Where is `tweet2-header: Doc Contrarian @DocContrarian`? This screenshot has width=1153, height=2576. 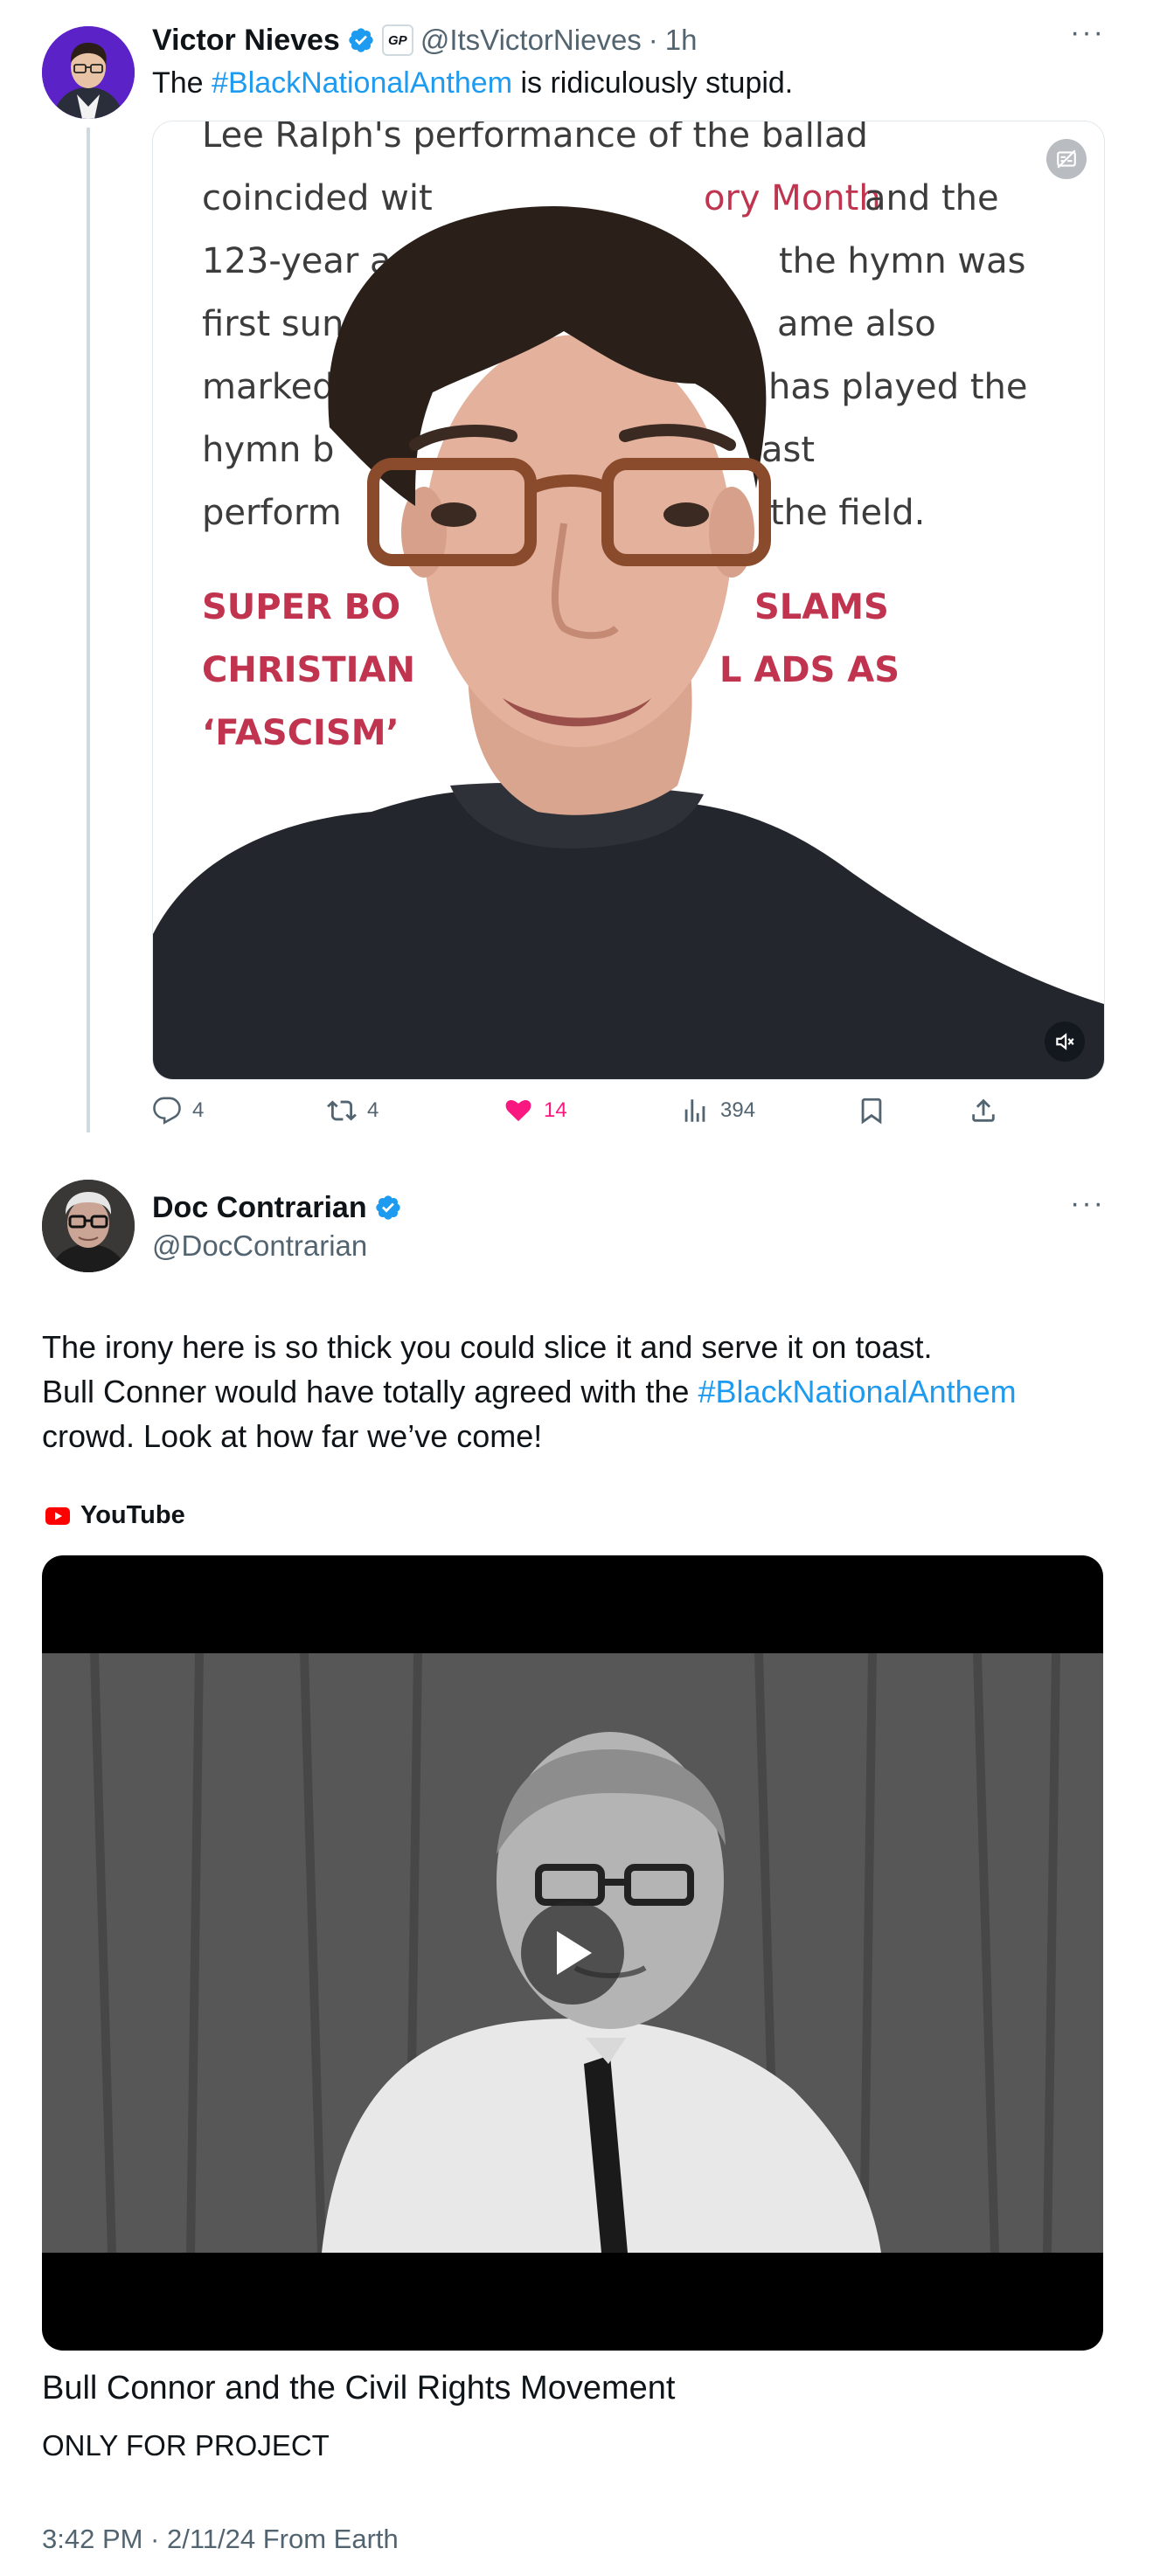
tweet2-header: Doc Contrarian @DocContrarian is located at coordinates (589, 1226).